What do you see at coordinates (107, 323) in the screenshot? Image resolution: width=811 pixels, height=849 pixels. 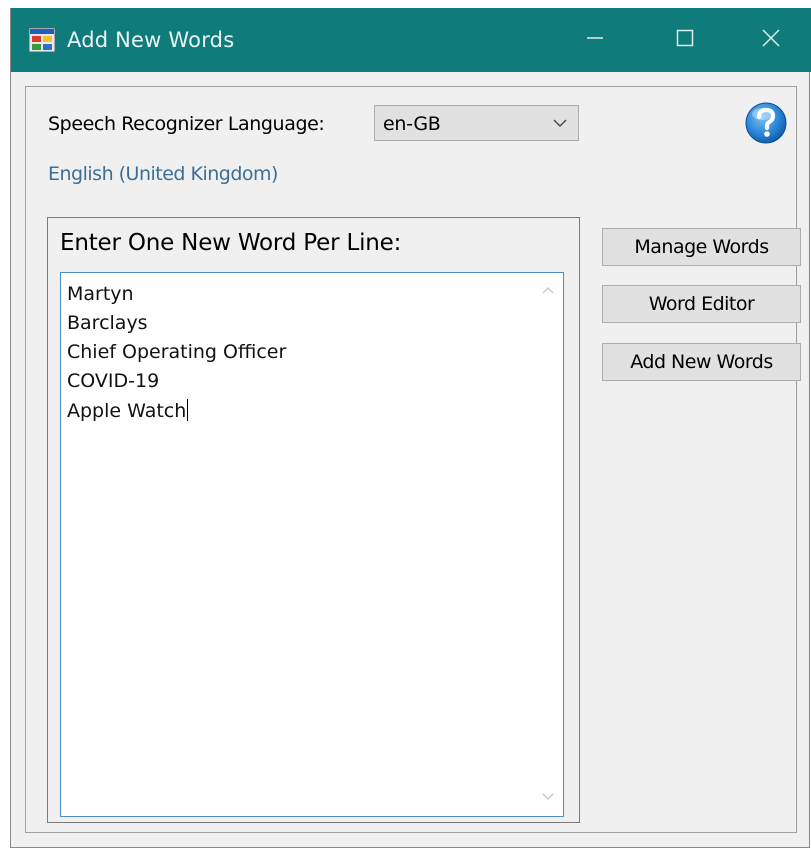 I see `word-line: Barclays` at bounding box center [107, 323].